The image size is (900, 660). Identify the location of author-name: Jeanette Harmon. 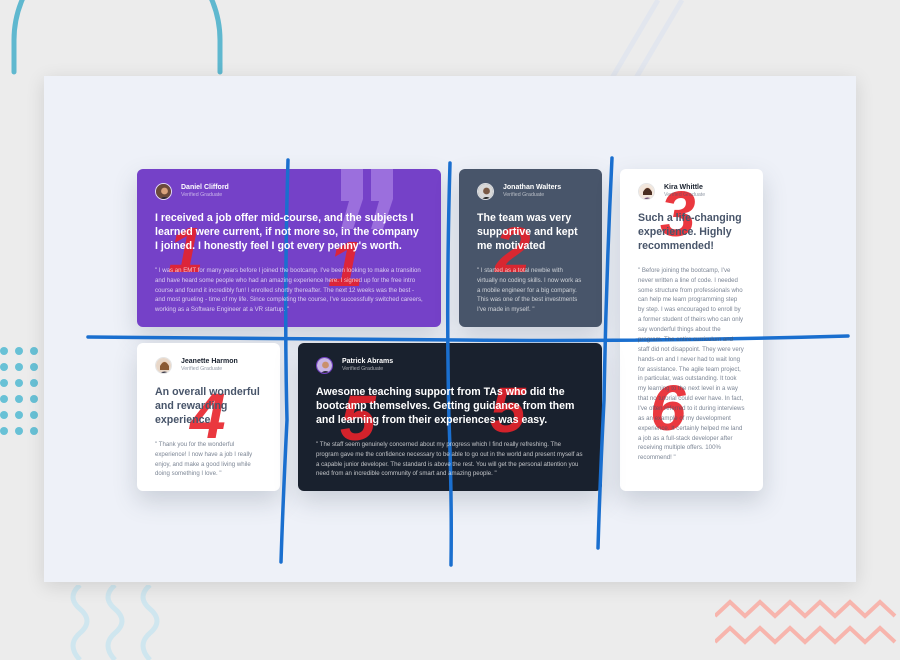
(209, 362).